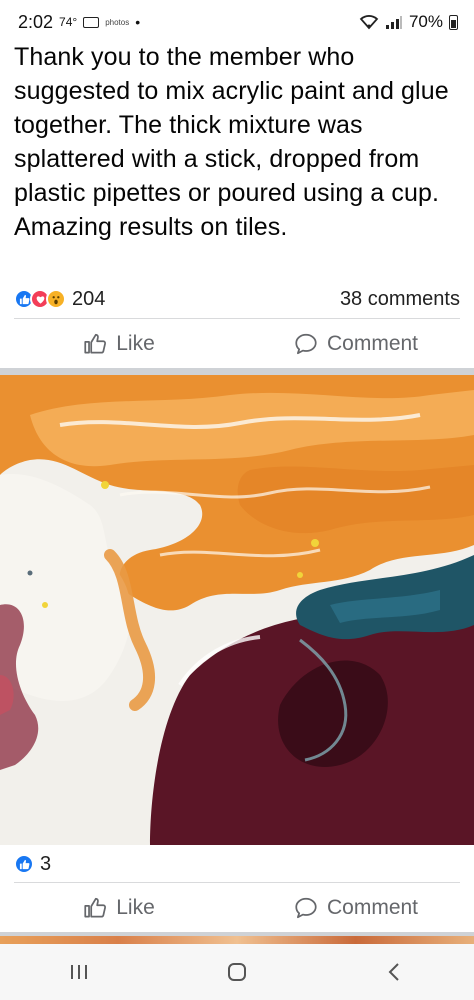  Describe the element at coordinates (453, 22) in the screenshot. I see `battery-icon` at that location.